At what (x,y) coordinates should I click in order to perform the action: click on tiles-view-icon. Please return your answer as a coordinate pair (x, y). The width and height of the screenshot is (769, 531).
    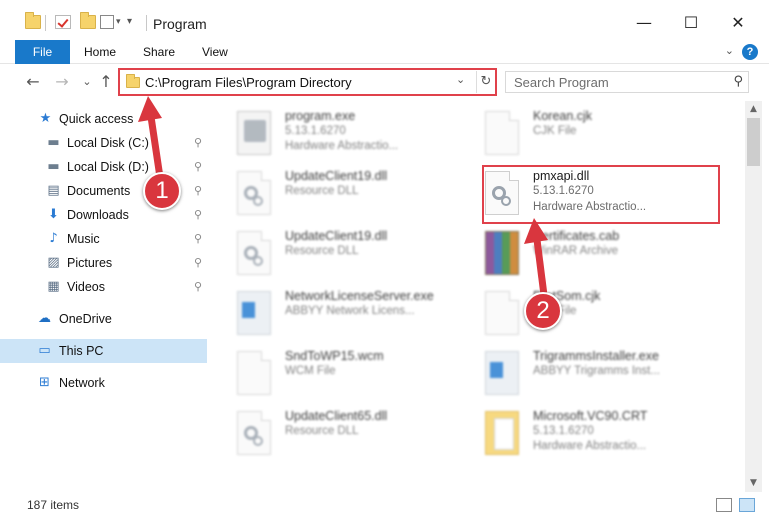
    Looking at the image, I should click on (747, 505).